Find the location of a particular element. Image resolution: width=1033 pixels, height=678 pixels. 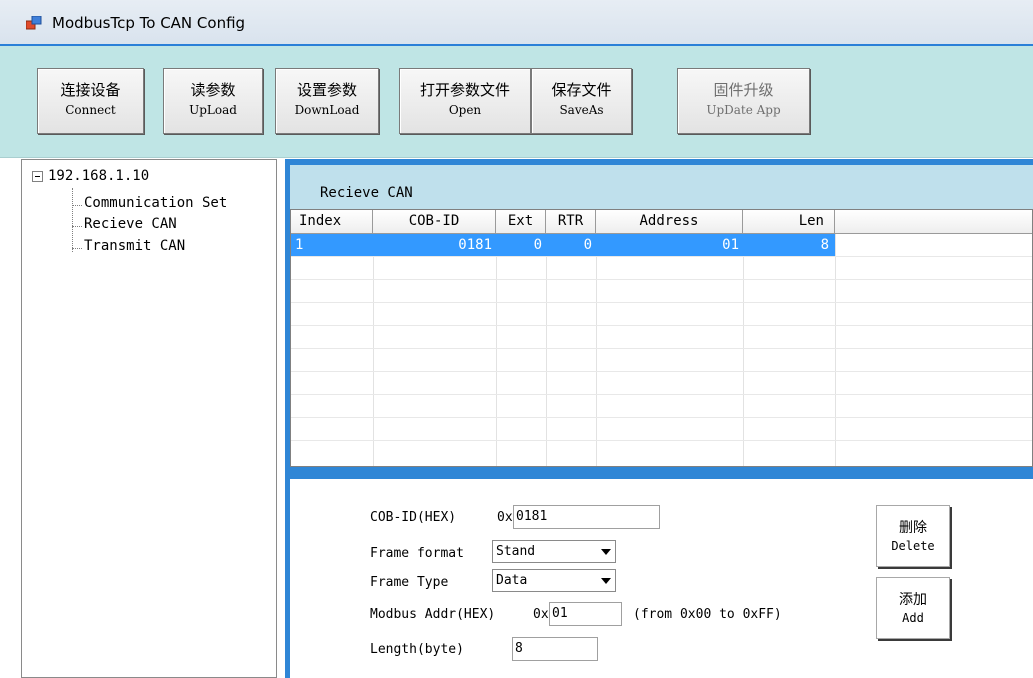

saveas-label-en: SaveAs is located at coordinates (581, 110).